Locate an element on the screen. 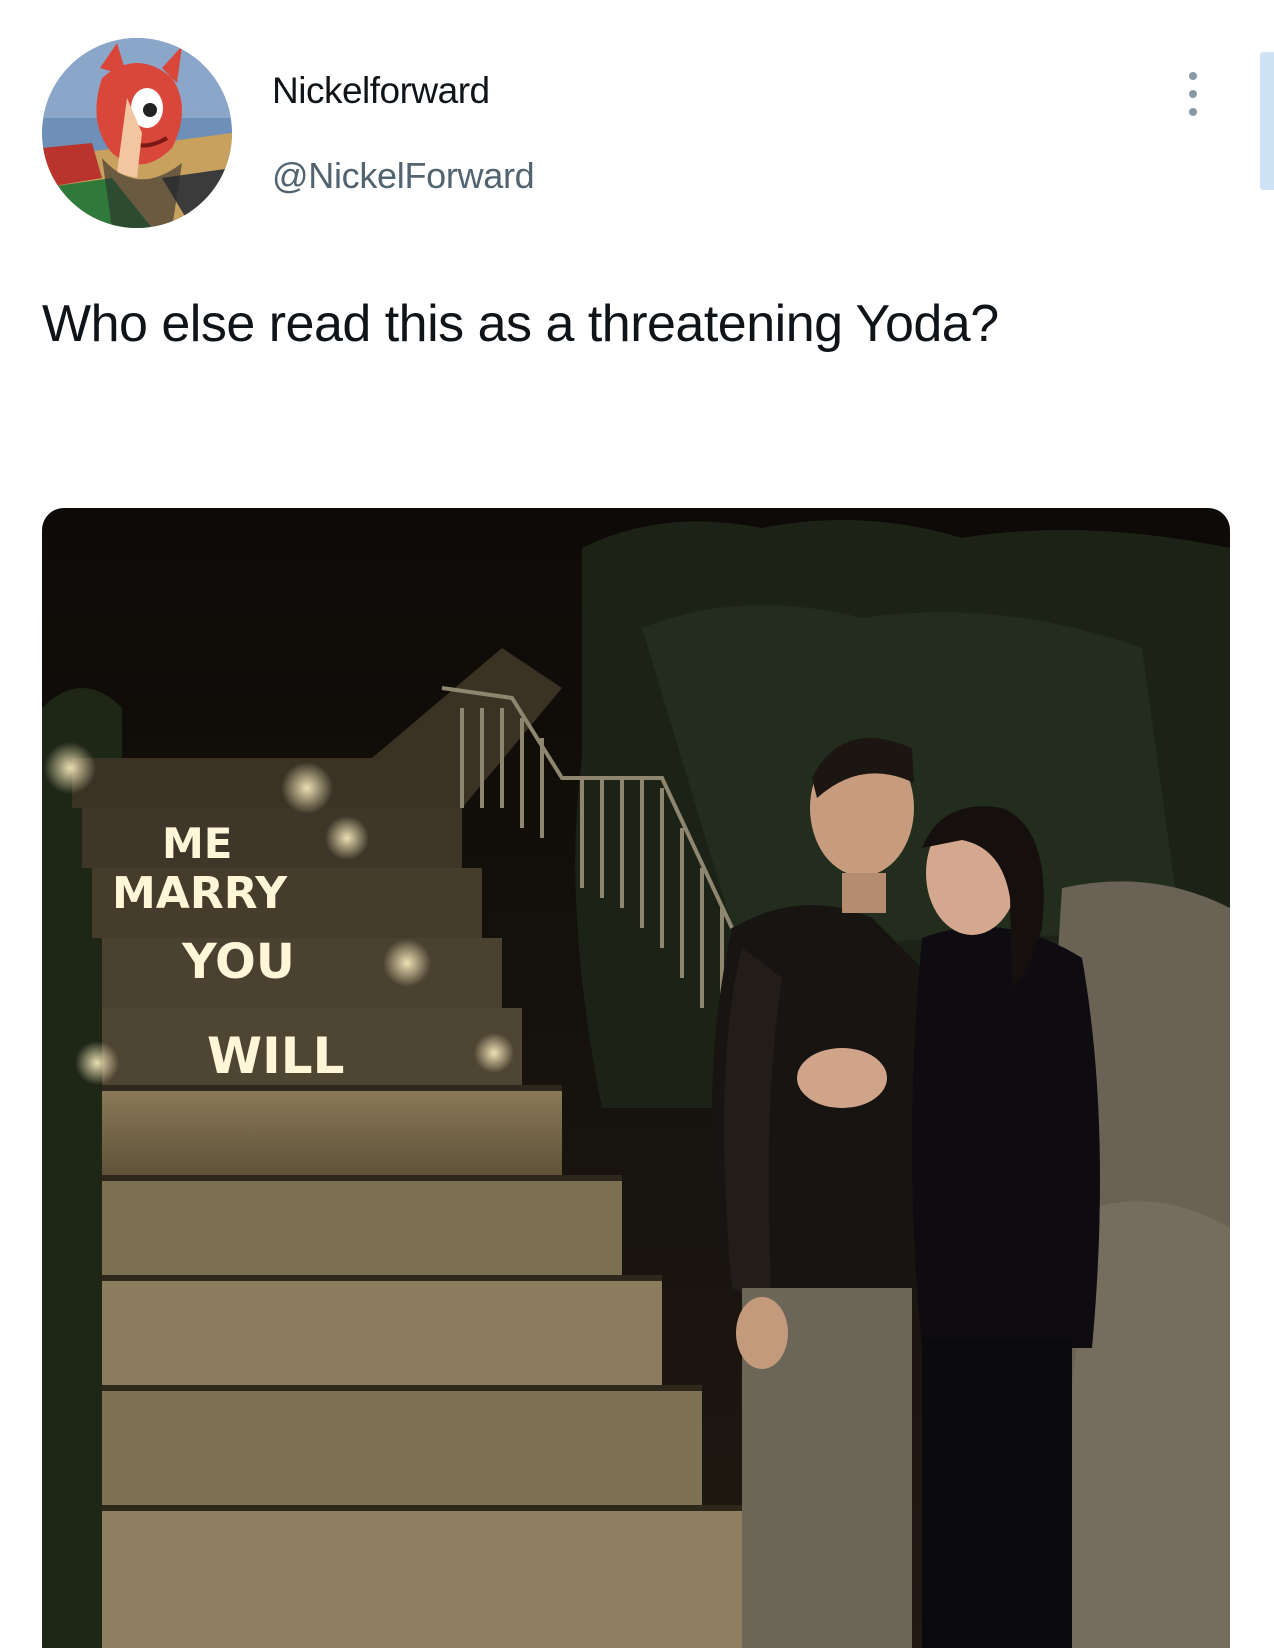  more-vertical-icon is located at coordinates (1194, 95).